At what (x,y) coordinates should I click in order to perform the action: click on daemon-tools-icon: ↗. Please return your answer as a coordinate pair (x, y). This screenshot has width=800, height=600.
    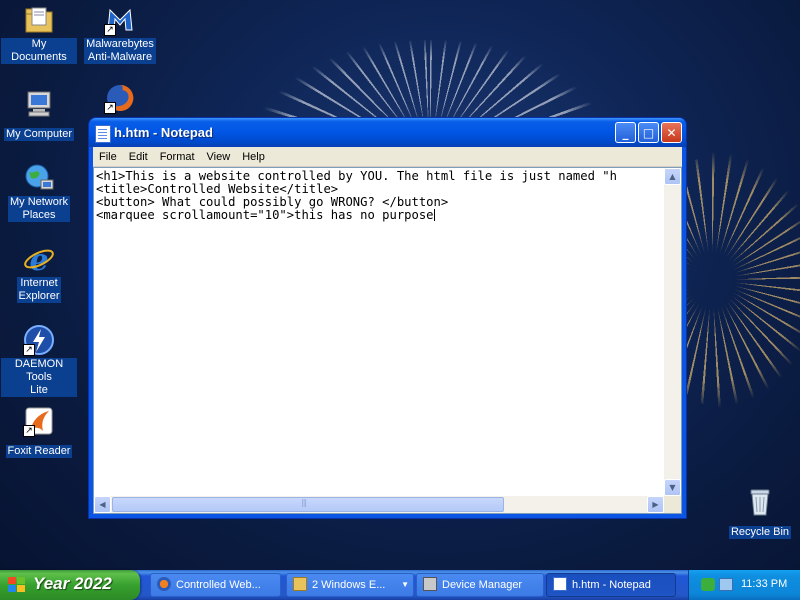
    Looking at the image, I should click on (39, 340).